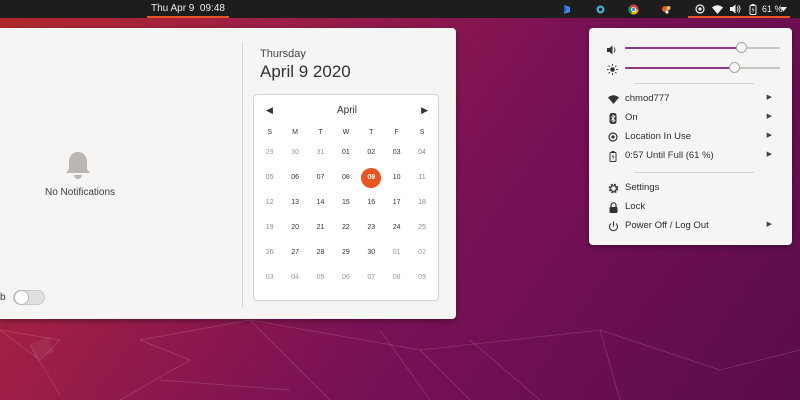 Image resolution: width=800 pixels, height=400 pixels. I want to click on day-label: 22, so click(345, 227).